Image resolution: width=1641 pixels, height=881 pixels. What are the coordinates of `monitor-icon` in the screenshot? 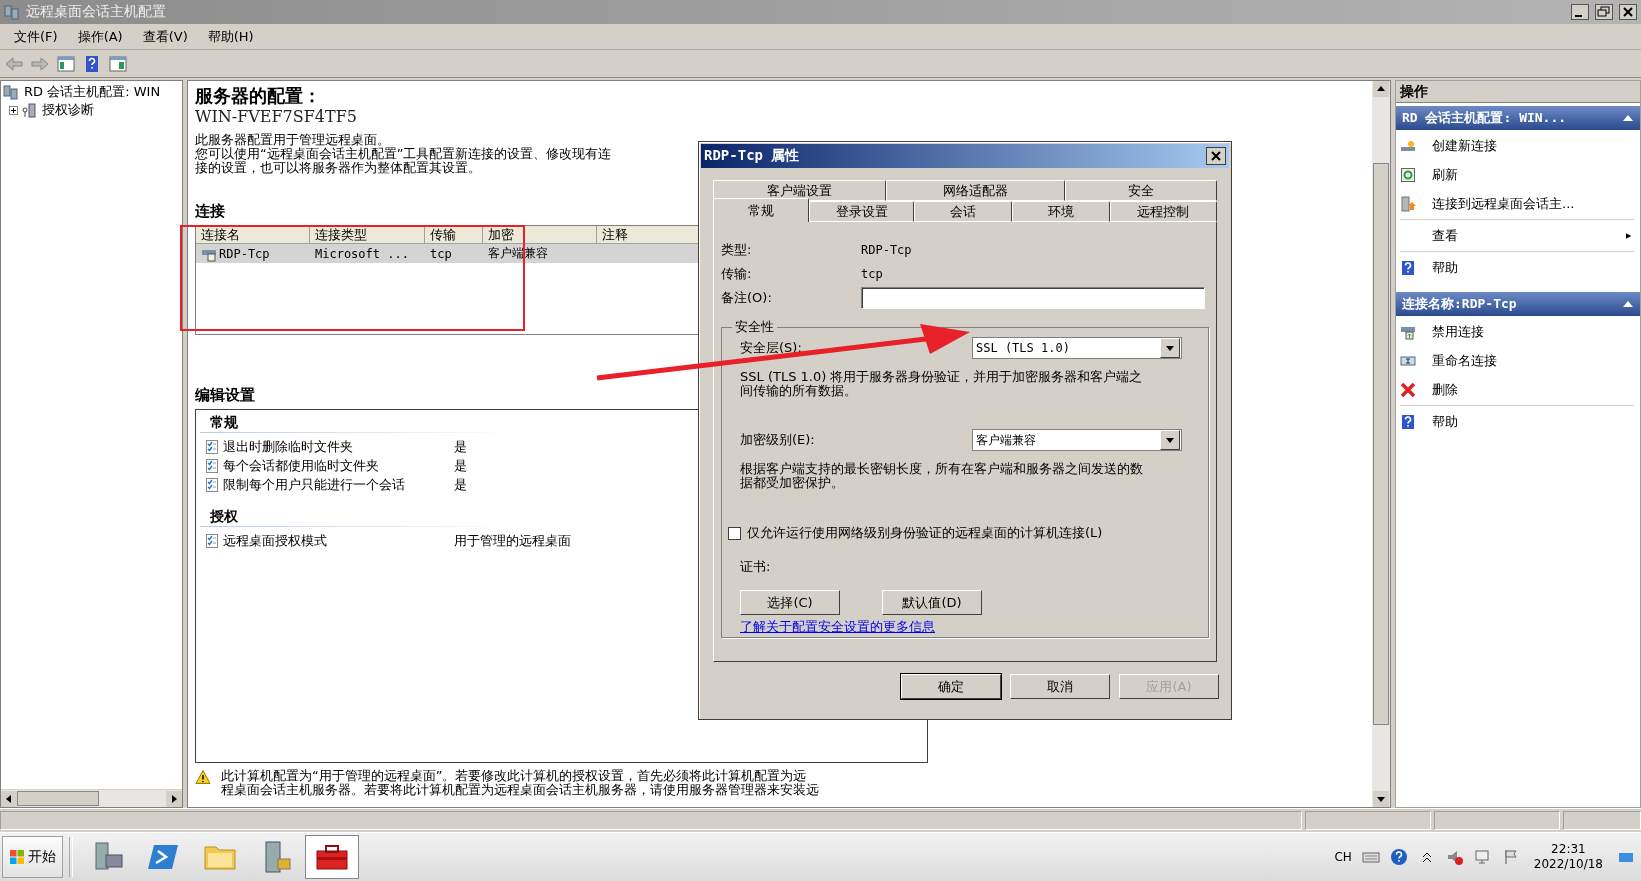 It's located at (1482, 857).